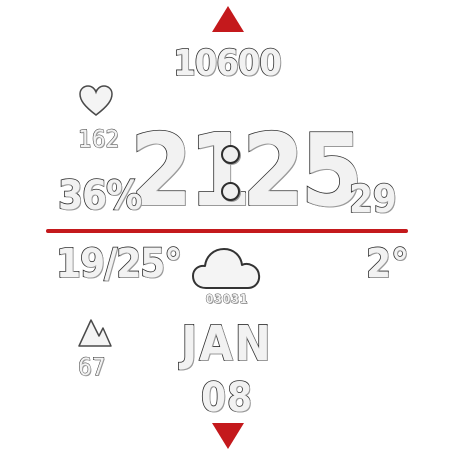 The image size is (454, 454). Describe the element at coordinates (100, 196) in the screenshot. I see `battery-percent: 36%` at that location.